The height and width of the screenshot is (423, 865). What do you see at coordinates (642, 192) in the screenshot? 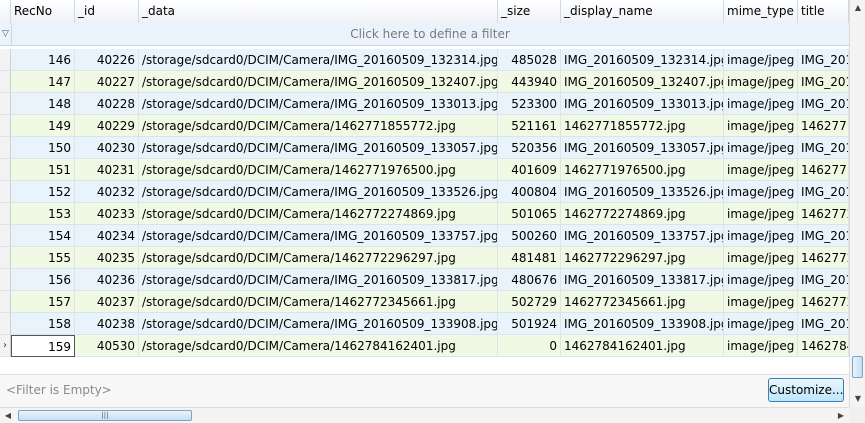
I see `cell-display-name: IMG_20160509_133526.jpg` at bounding box center [642, 192].